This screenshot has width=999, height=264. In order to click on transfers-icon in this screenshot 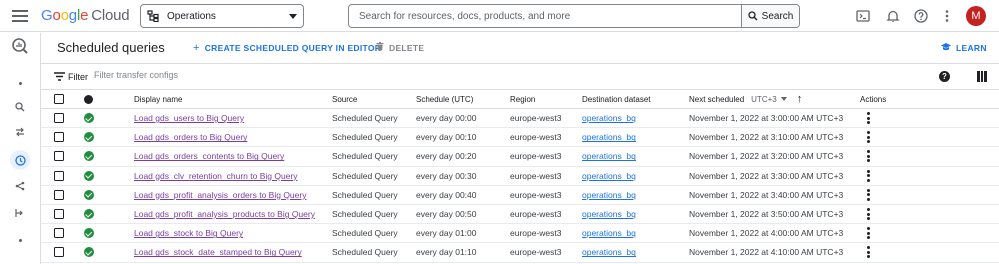, I will do `click(20, 132)`.